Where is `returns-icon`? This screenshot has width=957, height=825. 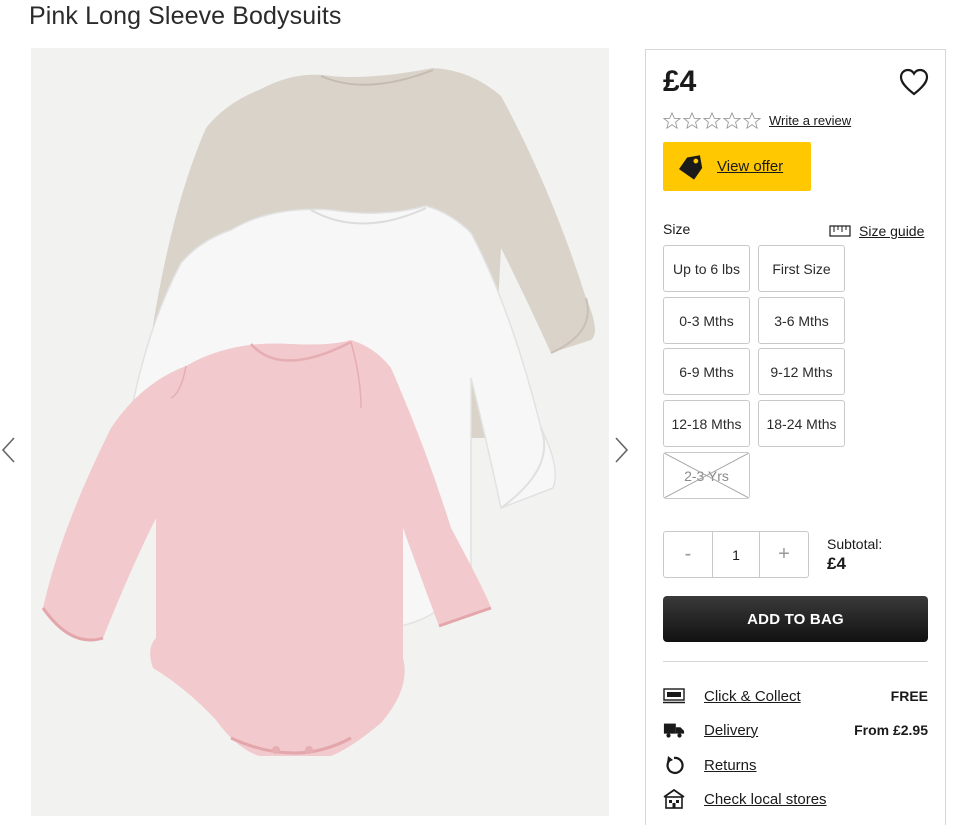 returns-icon is located at coordinates (674, 765).